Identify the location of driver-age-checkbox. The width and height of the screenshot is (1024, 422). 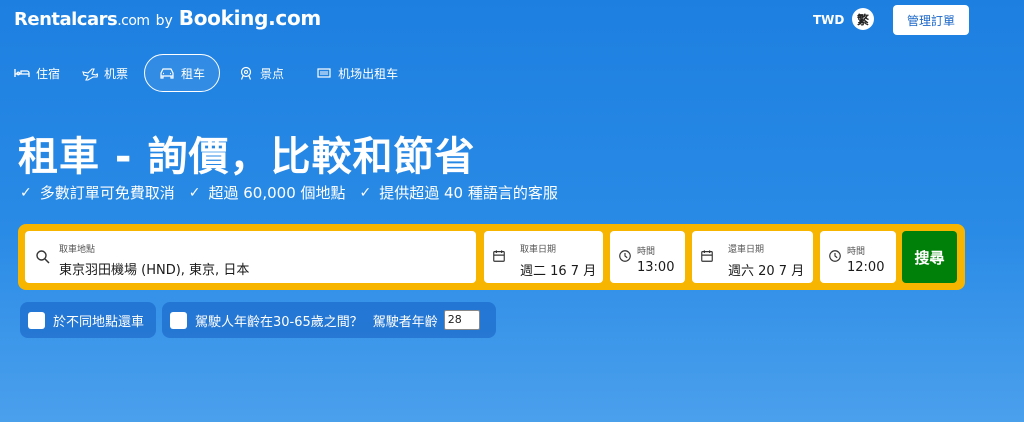
(178, 320).